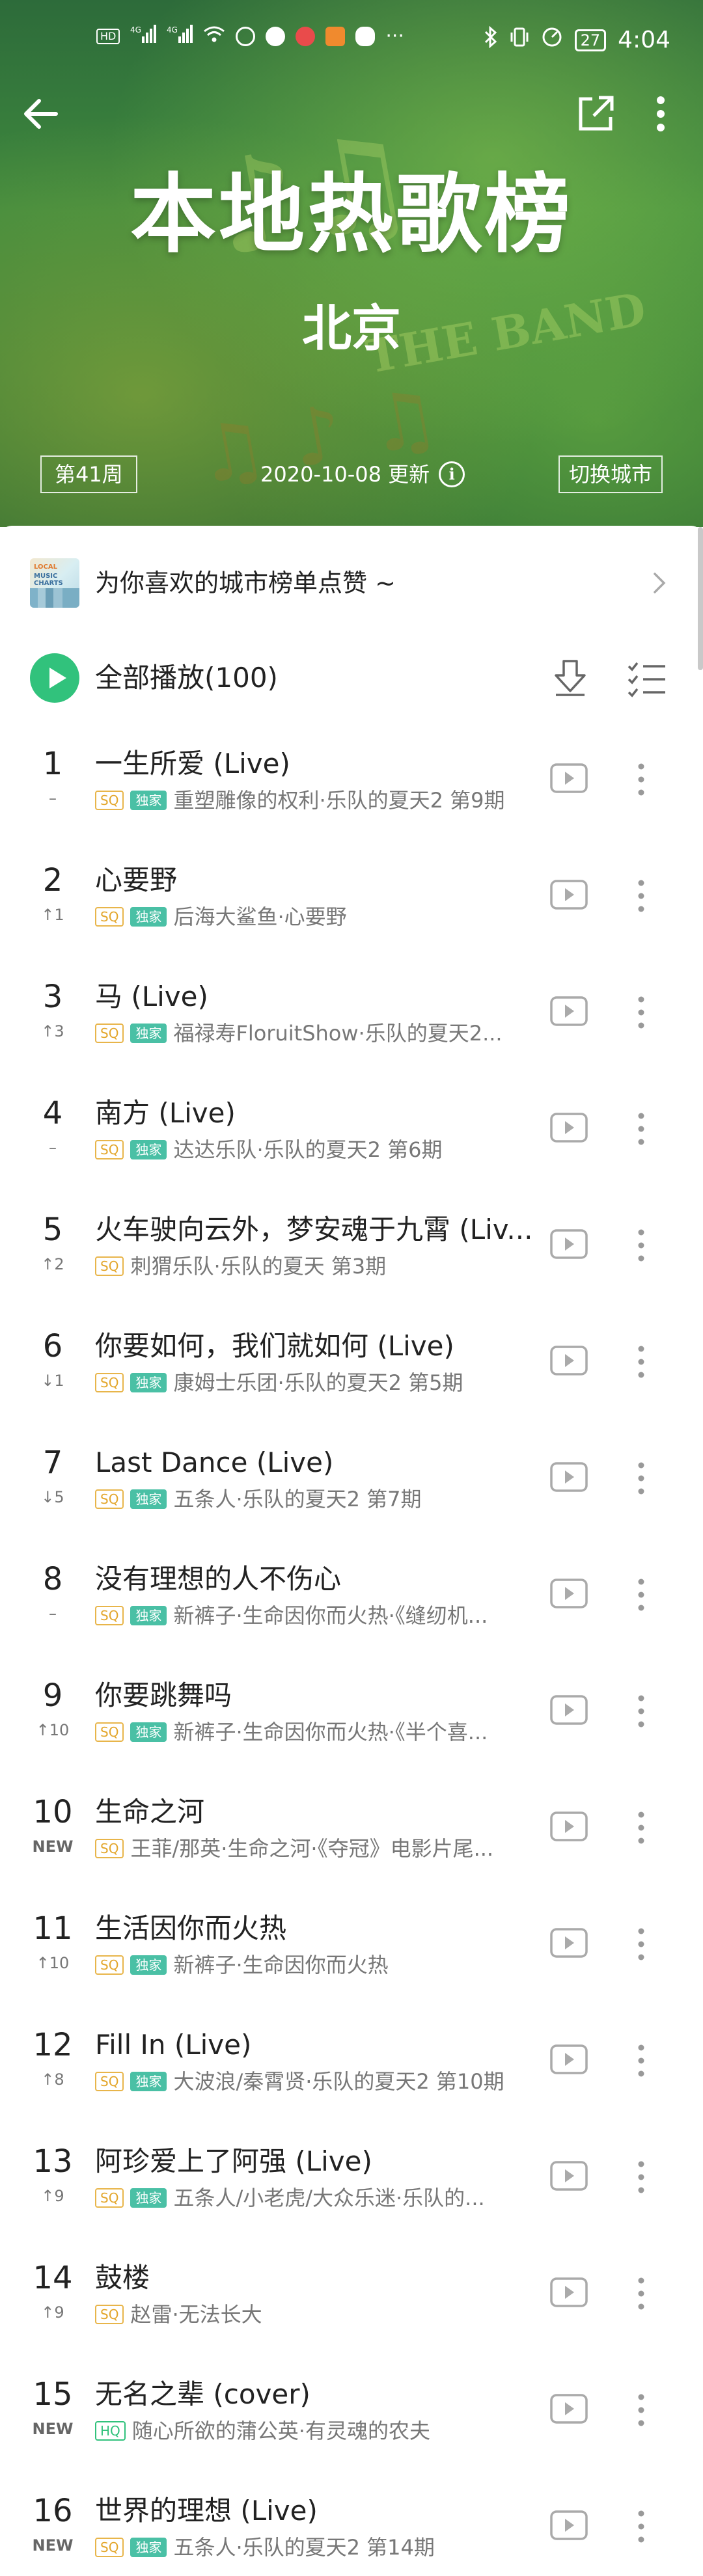 This screenshot has width=703, height=2576. What do you see at coordinates (351, 774) in the screenshot?
I see `song-row: 1 – 一生所爱 (Live) SQ 独家 重塑雕像的权利·乐队的夏天2 第9期` at bounding box center [351, 774].